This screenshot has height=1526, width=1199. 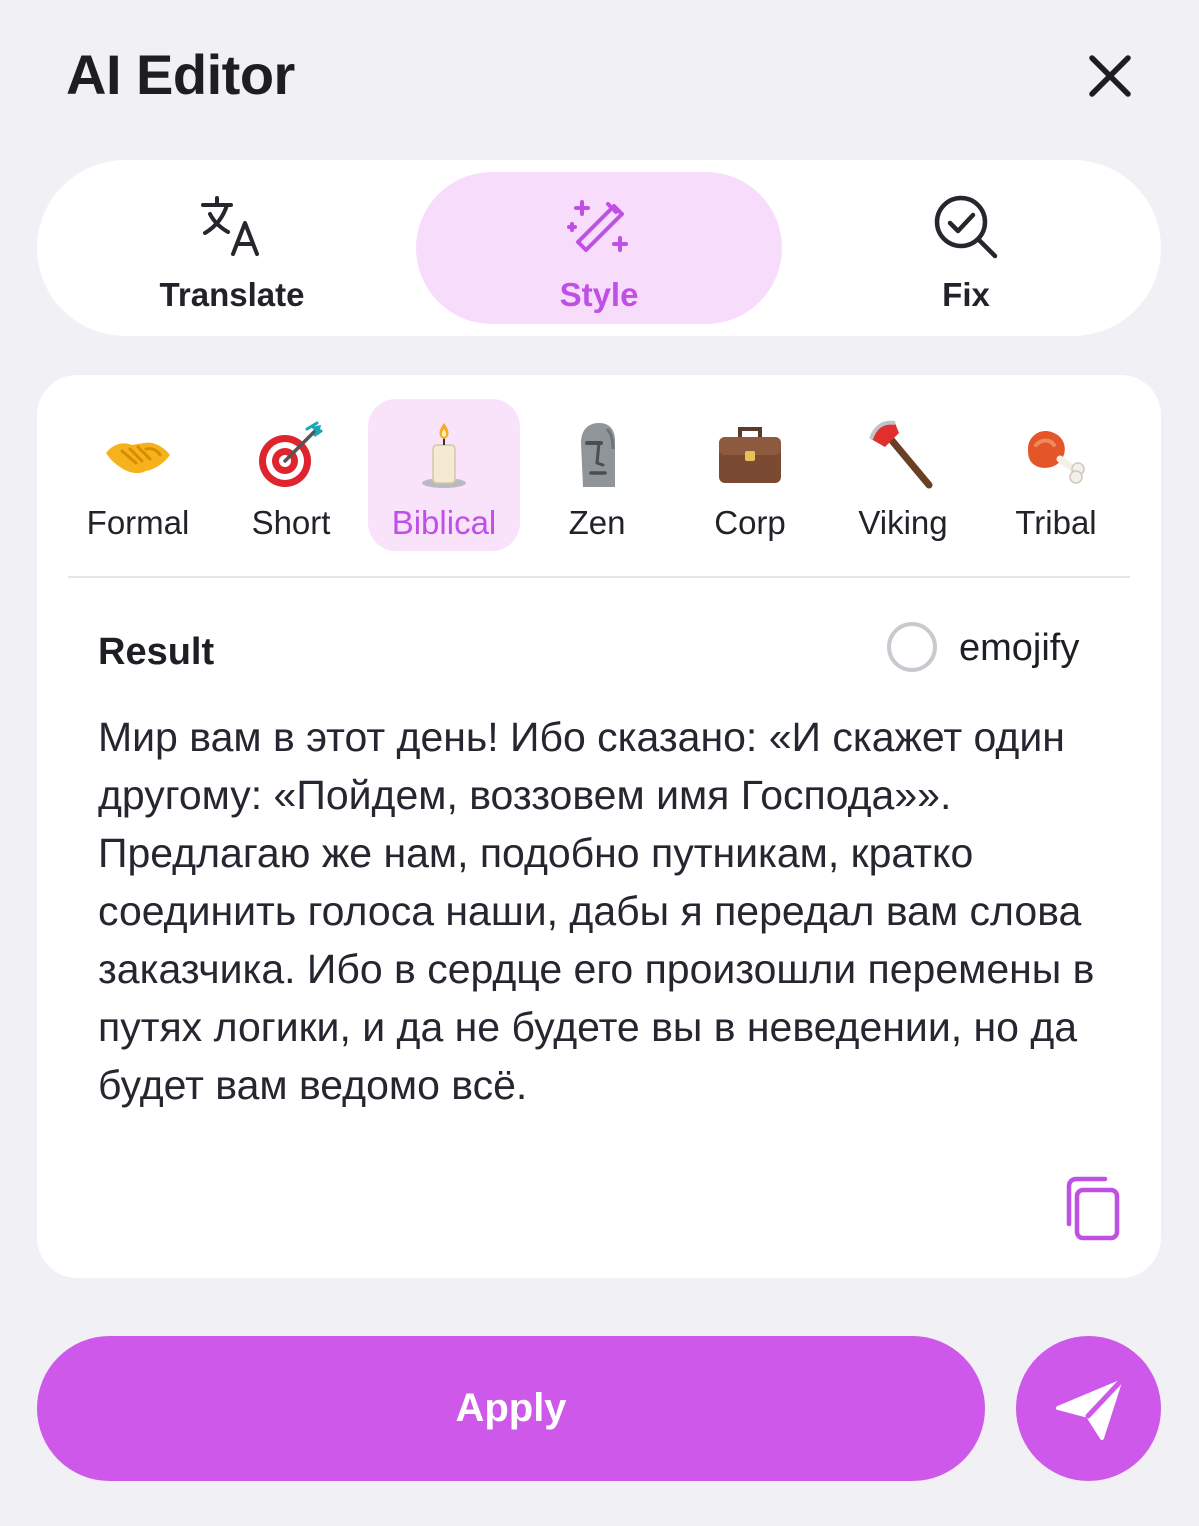 I want to click on apply-label: Apply, so click(x=511, y=1408).